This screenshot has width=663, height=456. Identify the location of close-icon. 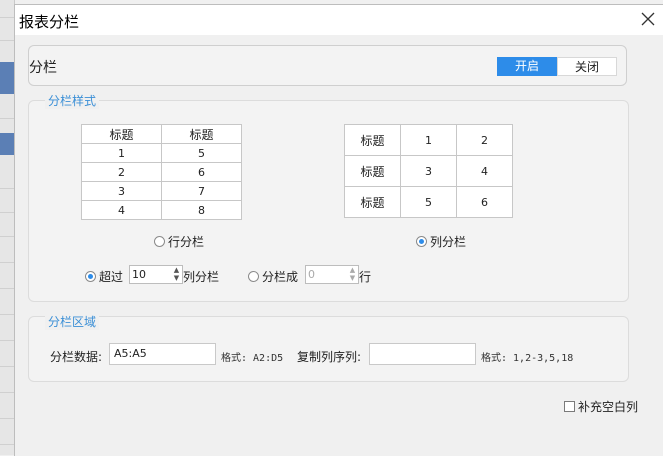
(648, 19).